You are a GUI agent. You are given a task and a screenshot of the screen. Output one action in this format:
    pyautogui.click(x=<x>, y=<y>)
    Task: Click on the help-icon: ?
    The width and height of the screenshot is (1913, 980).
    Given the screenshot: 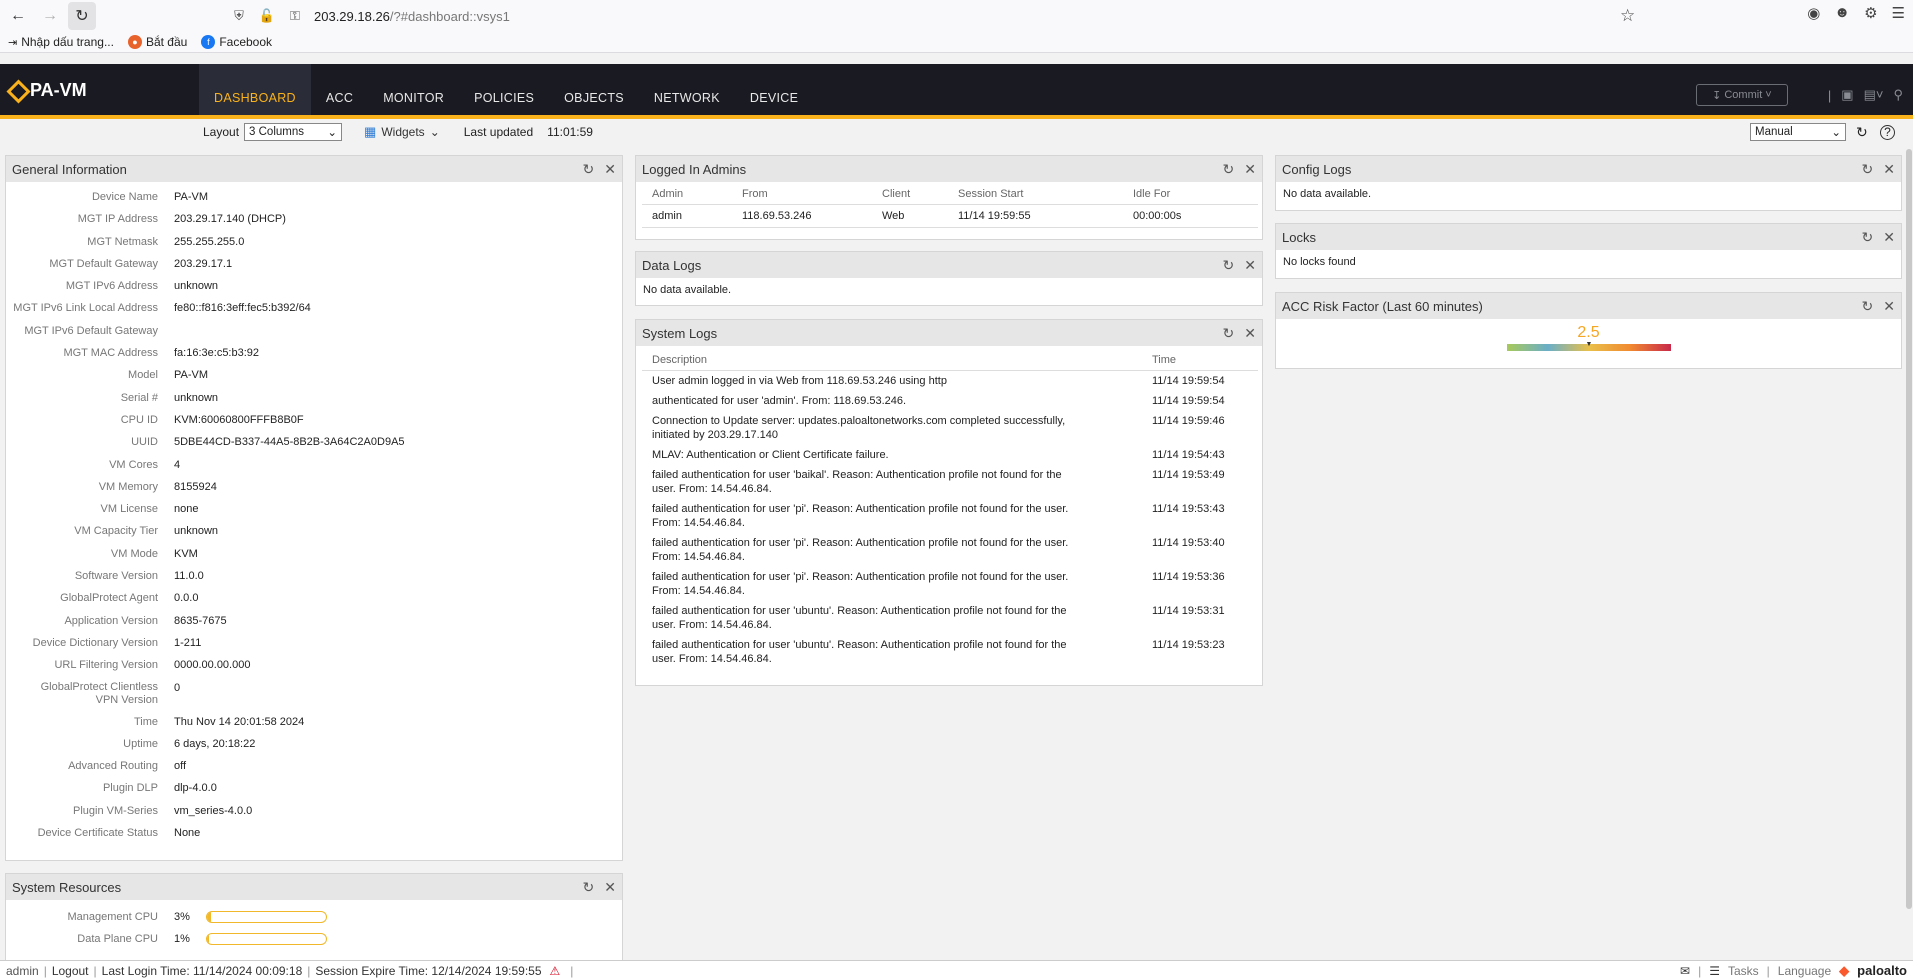 What is the action you would take?
    pyautogui.click(x=1887, y=132)
    